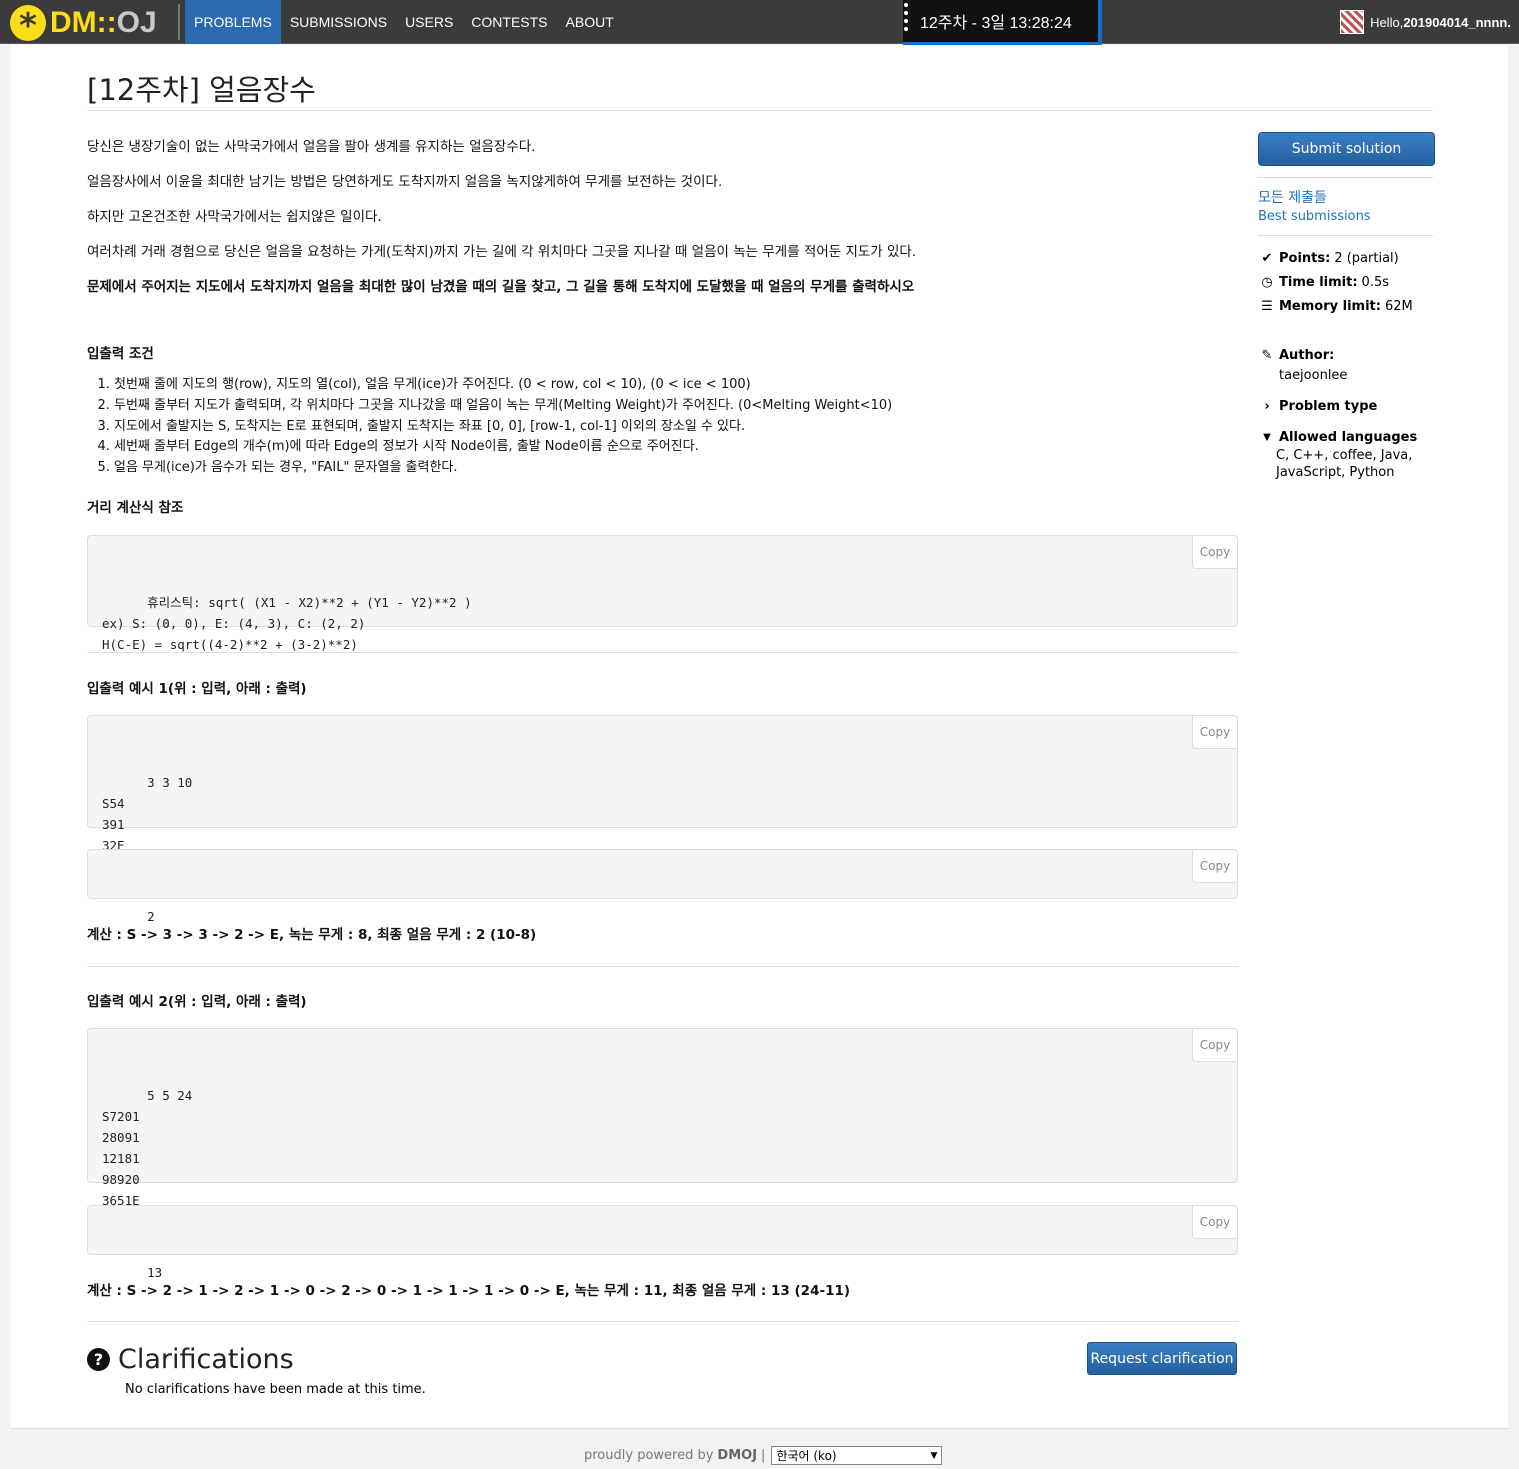  What do you see at coordinates (1457, 22) in the screenshot?
I see `username: 201904014_nnnn.` at bounding box center [1457, 22].